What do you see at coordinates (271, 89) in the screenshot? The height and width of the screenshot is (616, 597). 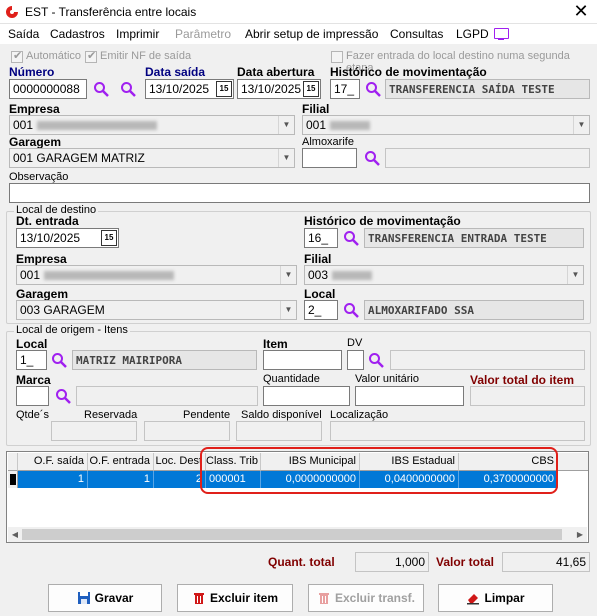 I see `data-abertura-value: 13/10/2025` at bounding box center [271, 89].